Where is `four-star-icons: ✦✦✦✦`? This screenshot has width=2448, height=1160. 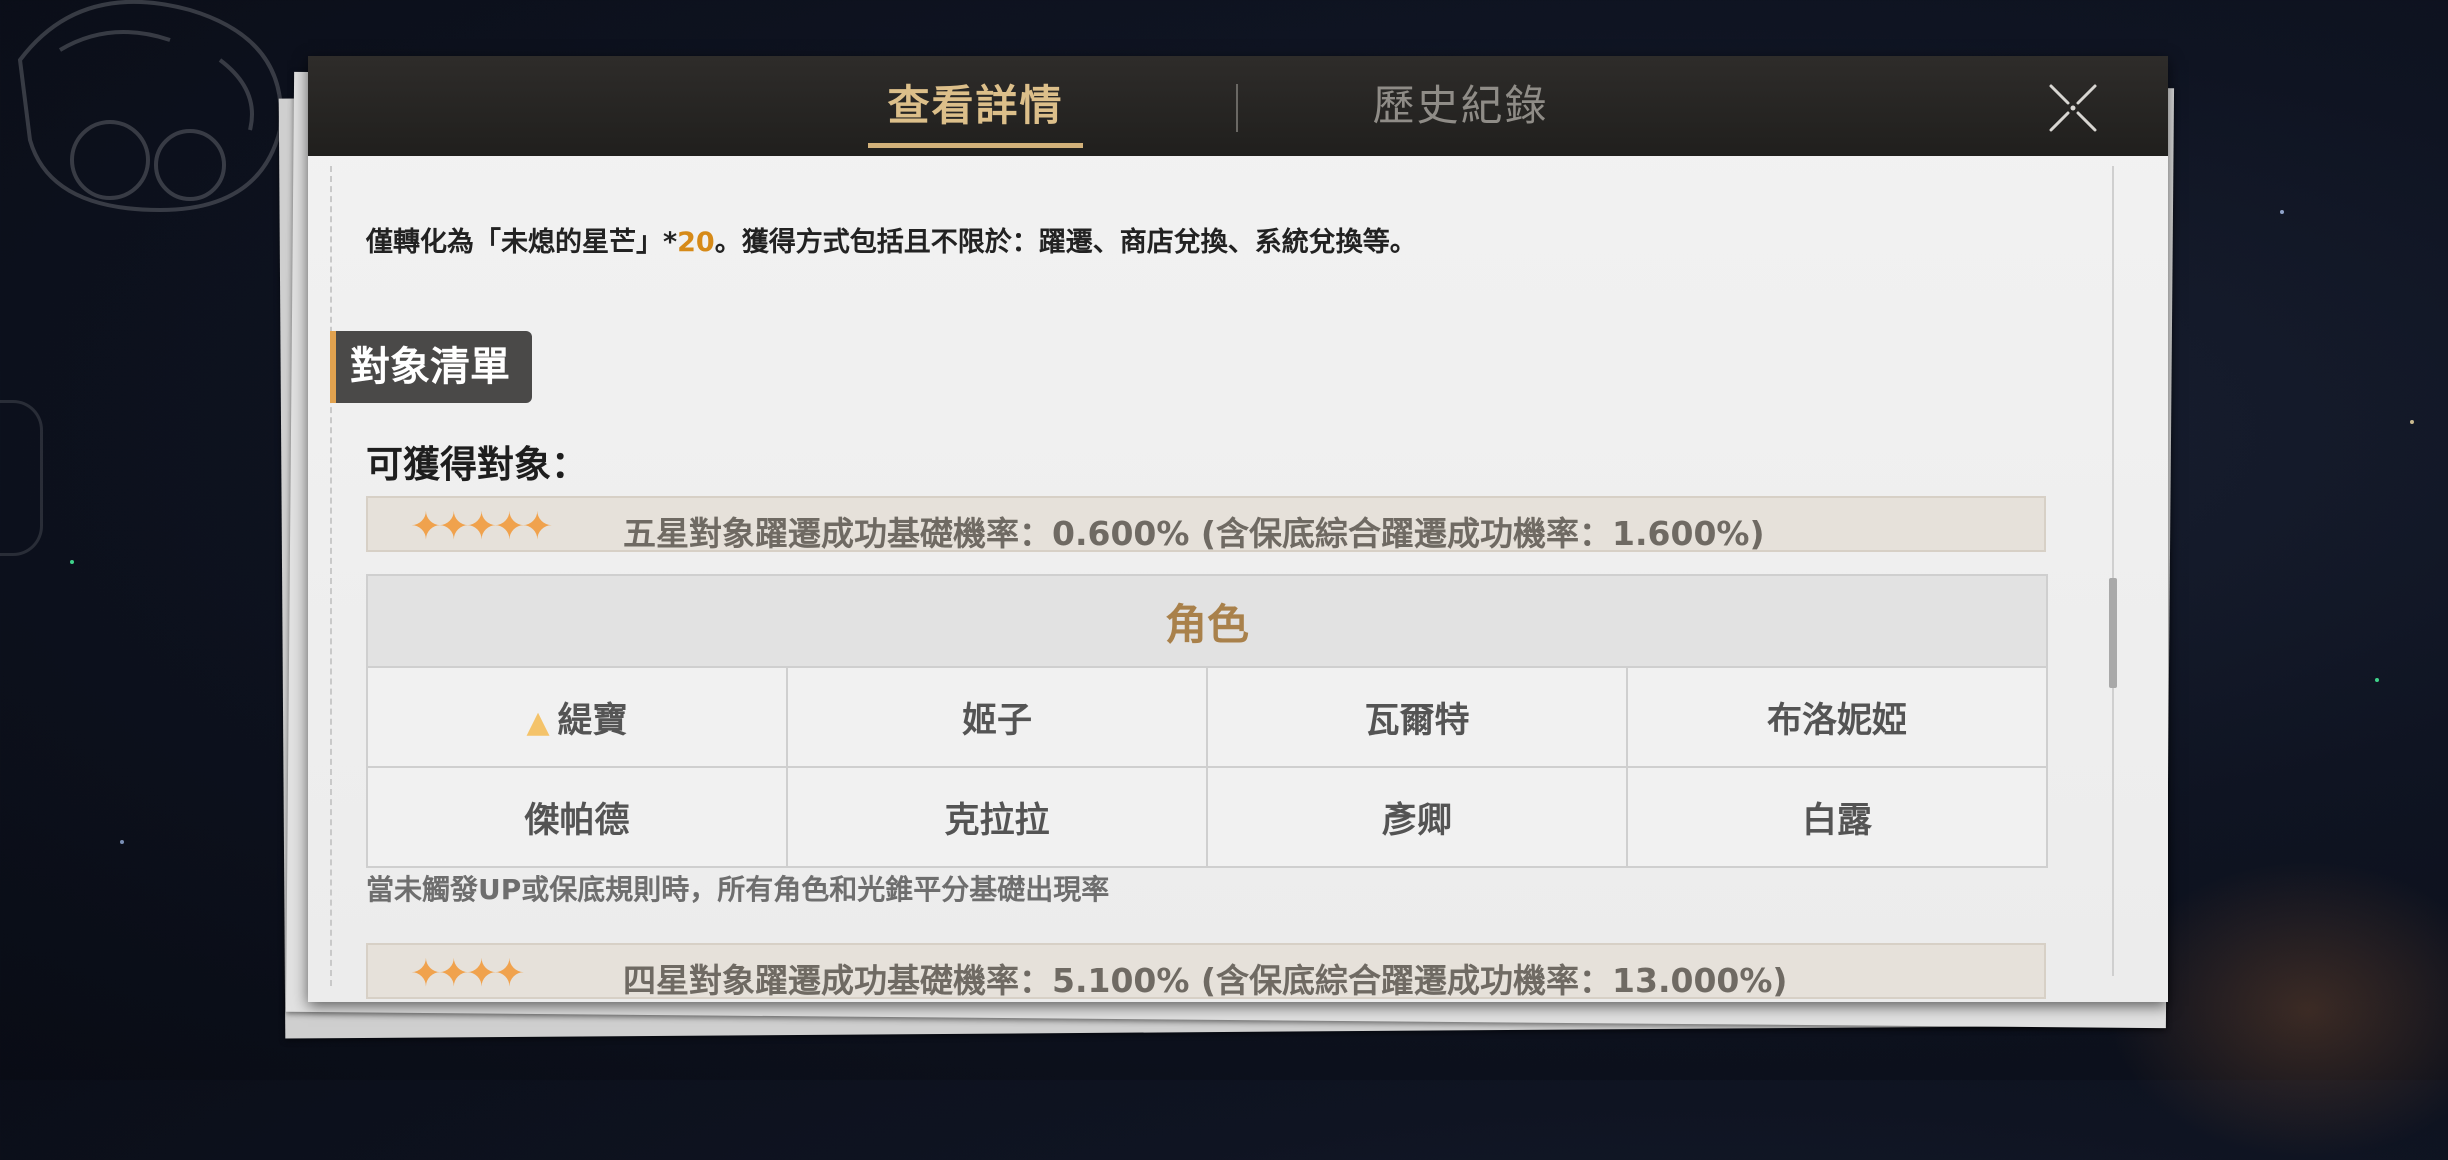
four-star-icons: ✦✦✦✦ is located at coordinates (467, 973).